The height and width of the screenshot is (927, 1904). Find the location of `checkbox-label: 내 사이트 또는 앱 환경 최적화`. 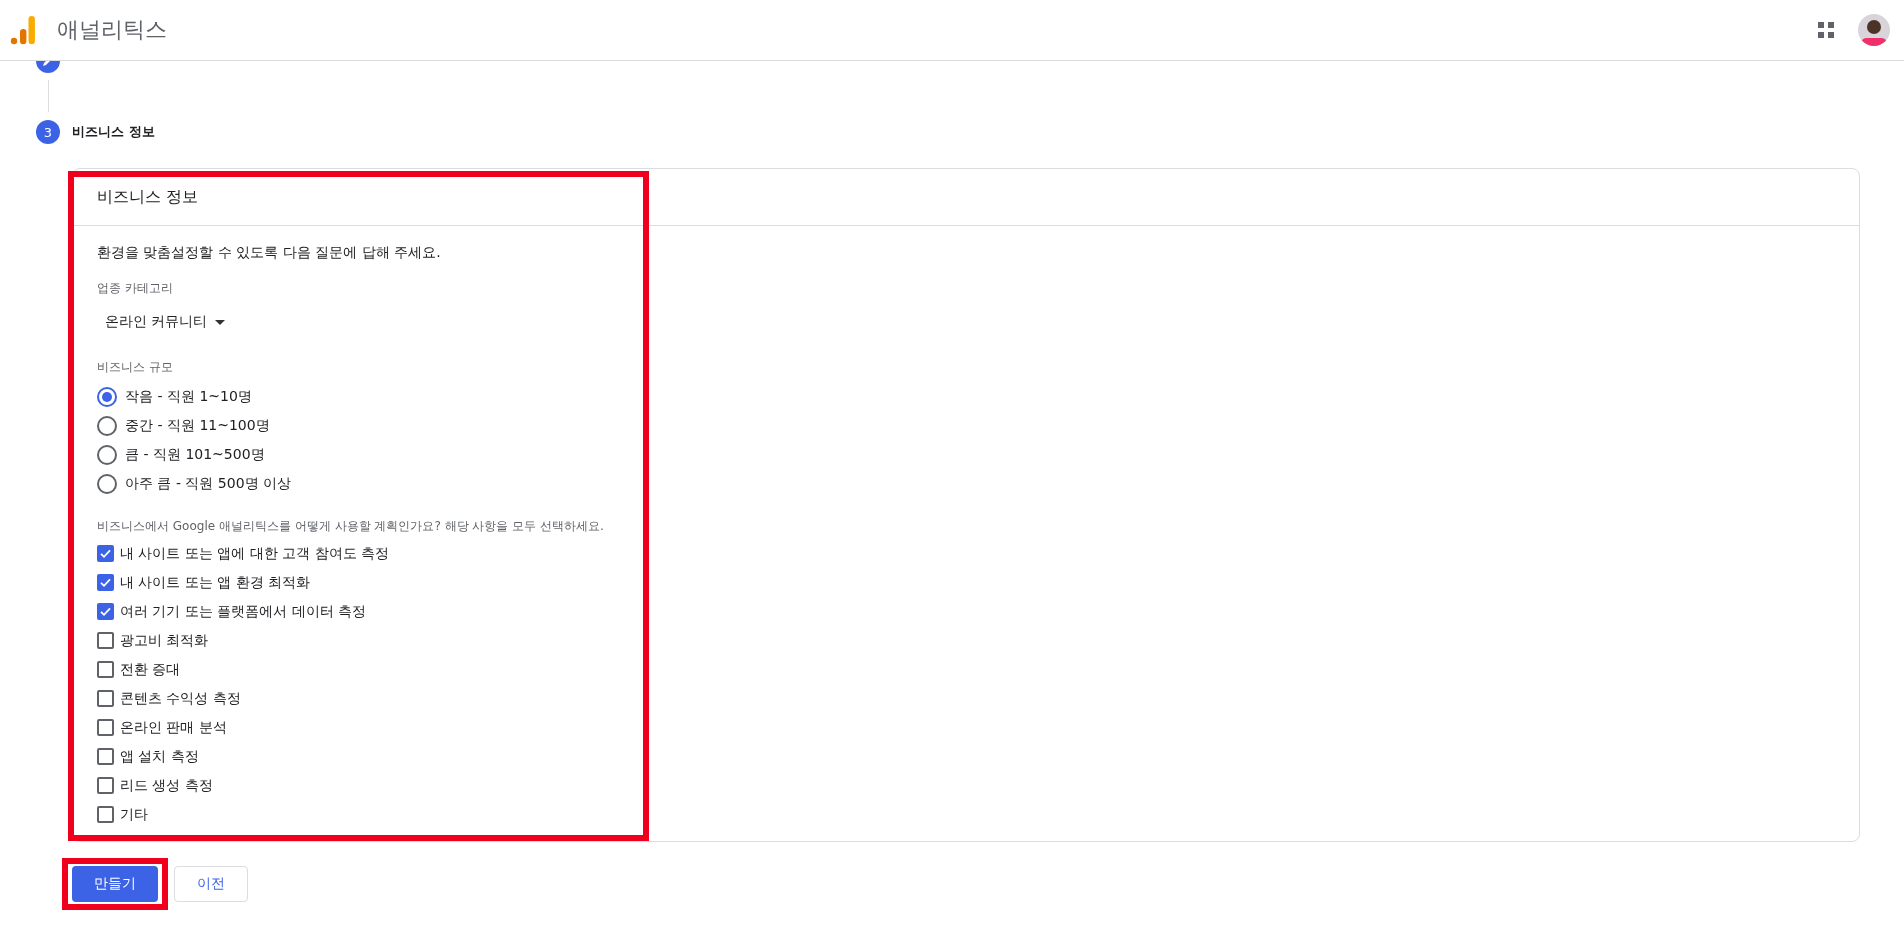

checkbox-label: 내 사이트 또는 앱 환경 최적화 is located at coordinates (215, 582).